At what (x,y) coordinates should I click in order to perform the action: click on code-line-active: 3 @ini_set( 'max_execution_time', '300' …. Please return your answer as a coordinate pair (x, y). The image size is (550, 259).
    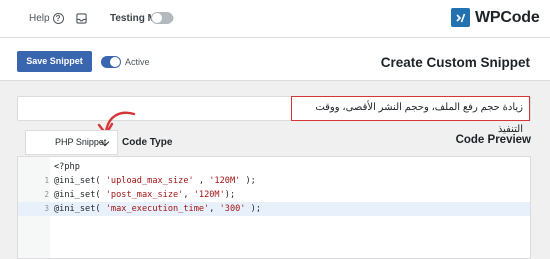
    Looking at the image, I should click on (274, 209).